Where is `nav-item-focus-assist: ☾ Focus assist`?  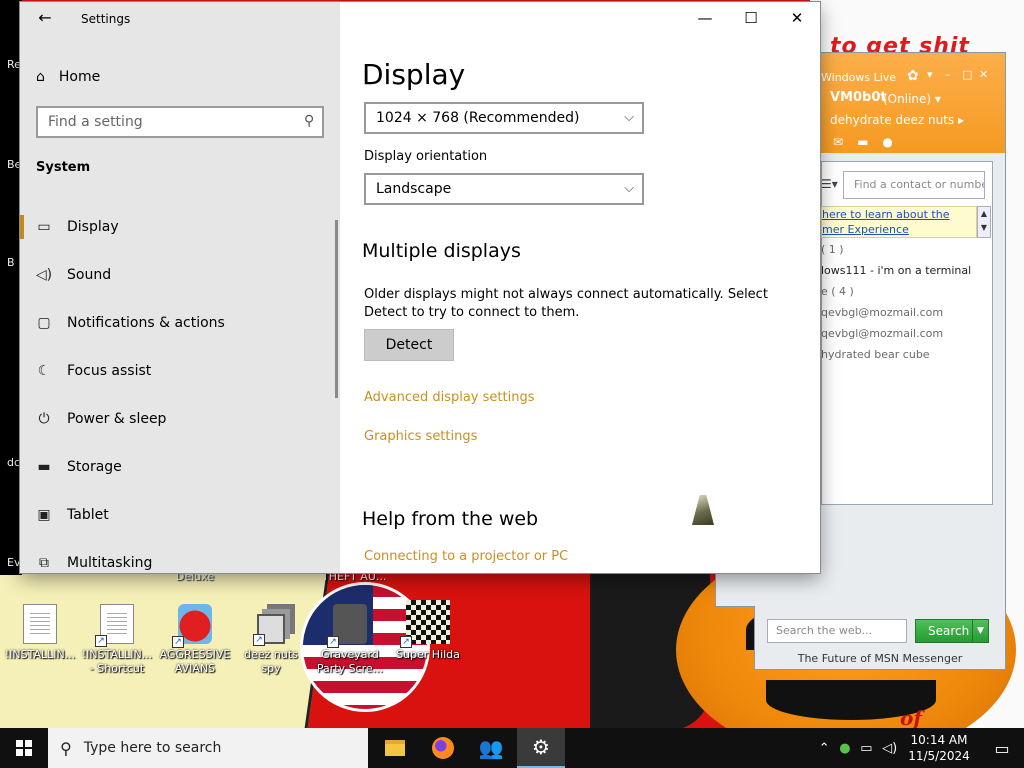 nav-item-focus-assist: ☾ Focus assist is located at coordinates (180, 371).